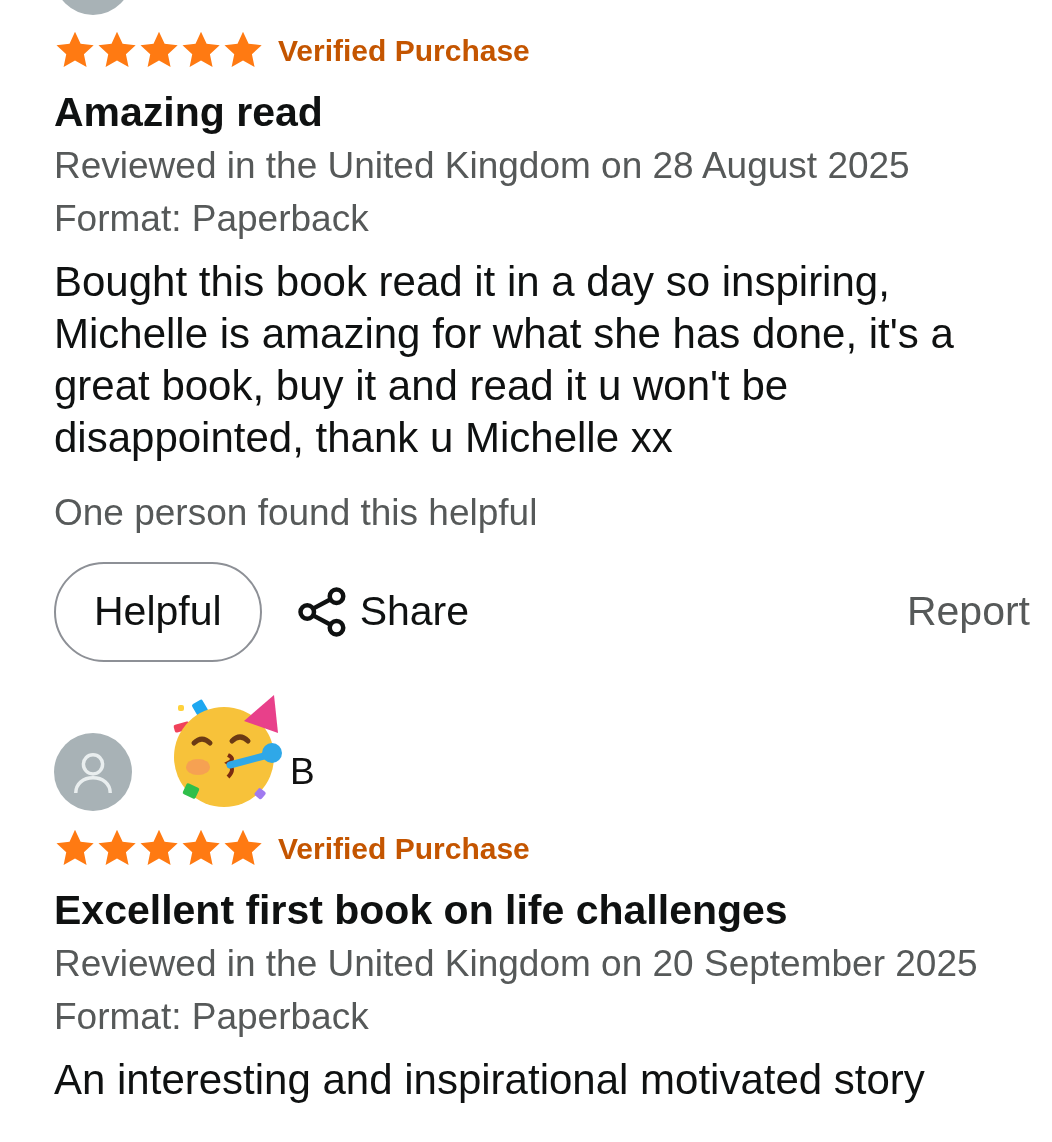 This screenshot has width=1052, height=1142. Describe the element at coordinates (189, 112) in the screenshot. I see `review-title: Amazing read` at that location.